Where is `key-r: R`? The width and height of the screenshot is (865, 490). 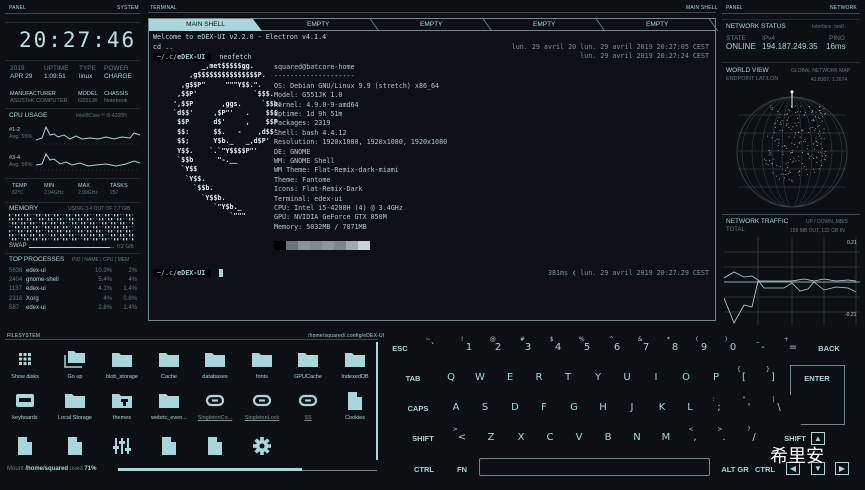 key-r: R is located at coordinates (539, 377).